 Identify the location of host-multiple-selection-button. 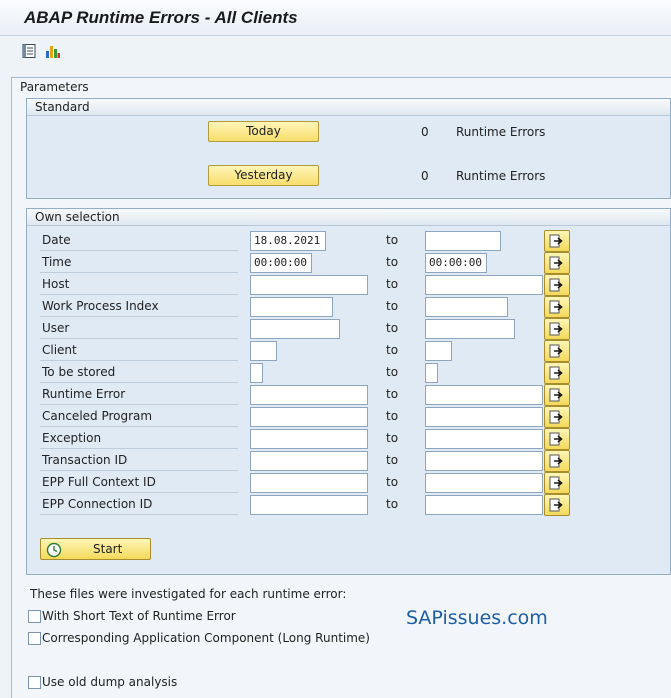
(557, 285).